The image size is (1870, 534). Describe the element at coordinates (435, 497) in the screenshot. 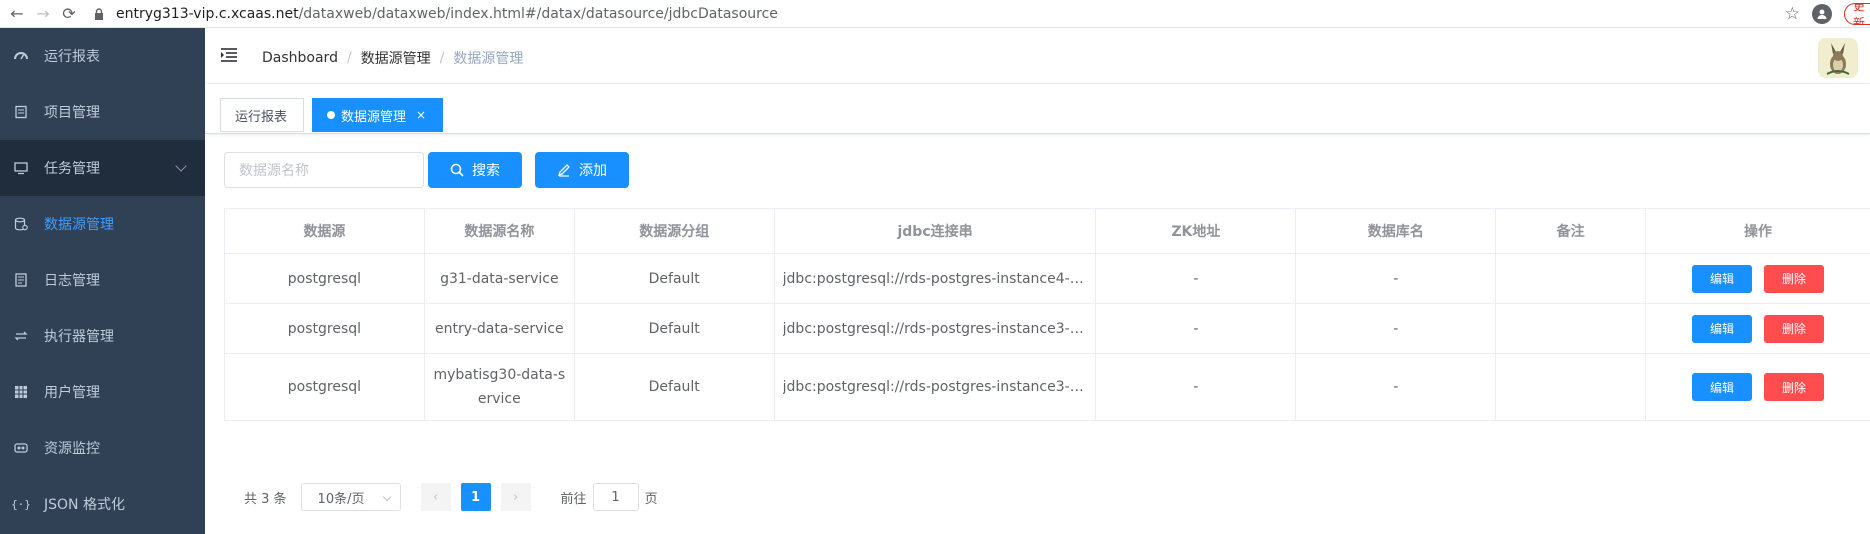

I see `prev-page-button: ‹` at that location.